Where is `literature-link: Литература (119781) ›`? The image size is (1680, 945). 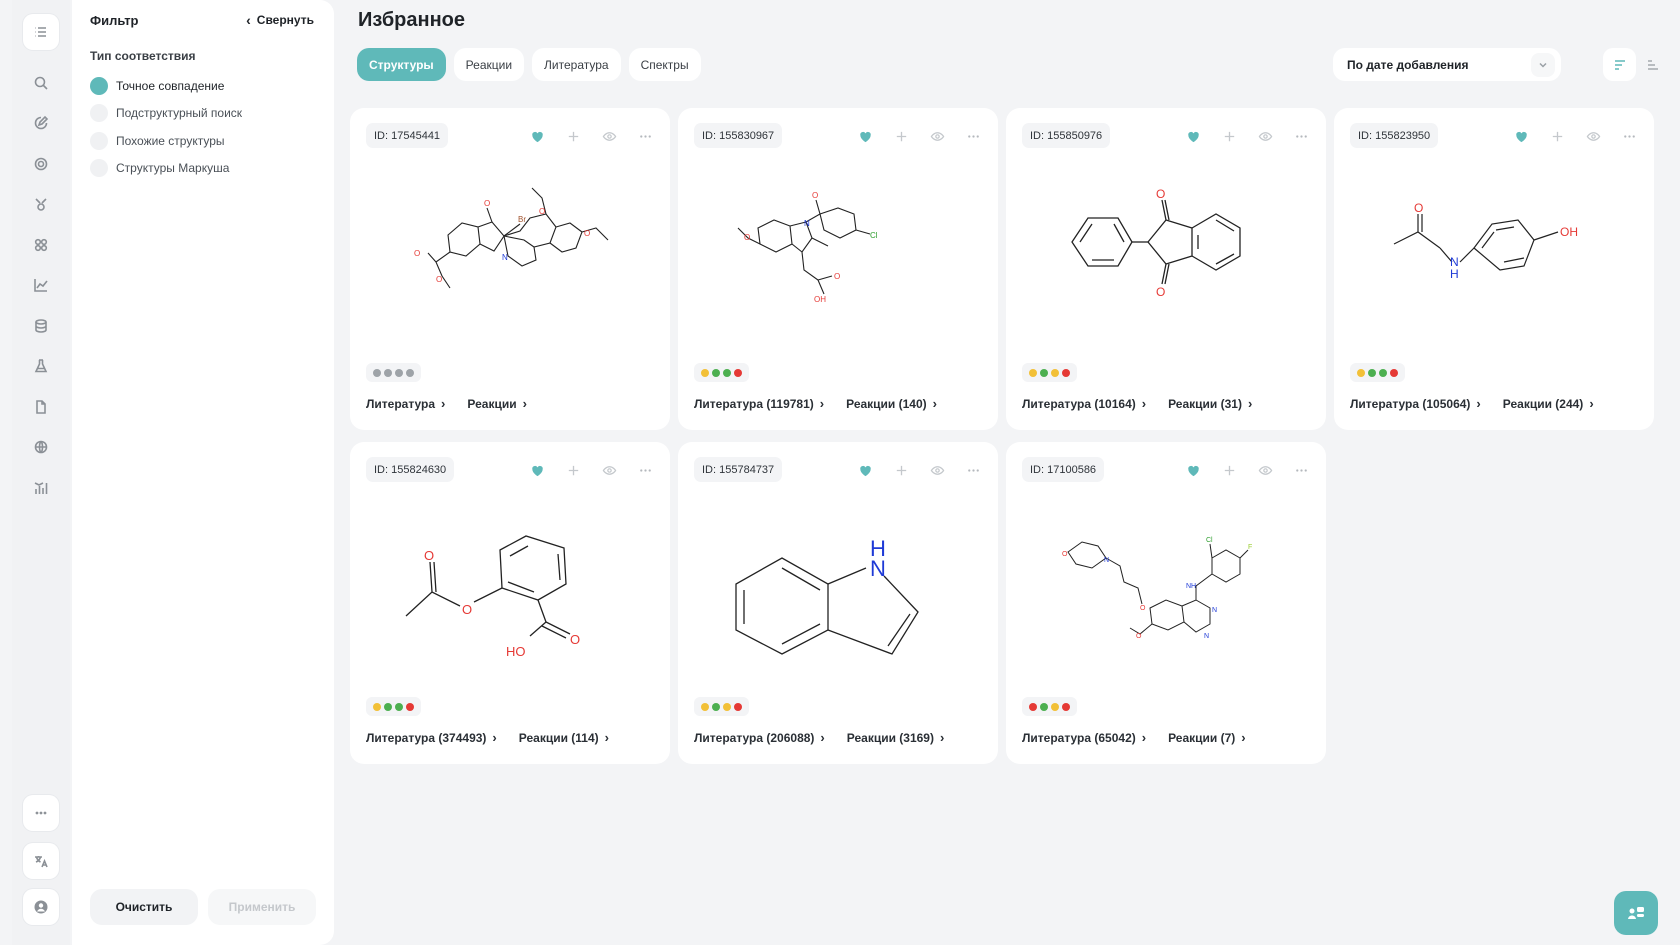
literature-link: Литература (119781) › is located at coordinates (759, 403).